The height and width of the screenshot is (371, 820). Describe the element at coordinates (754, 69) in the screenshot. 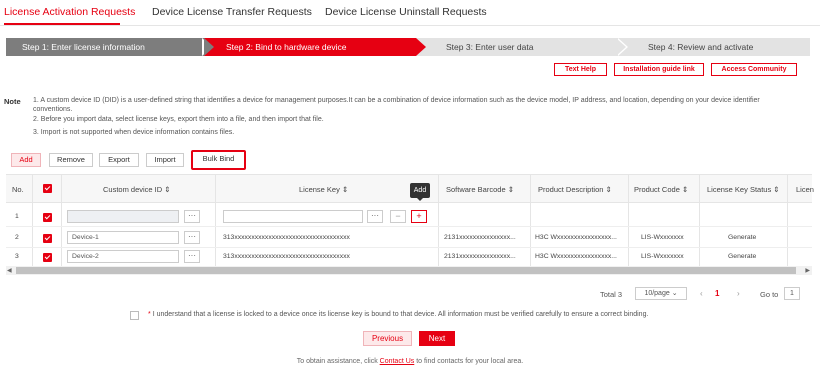

I see `access-community-button: Access Community` at that location.